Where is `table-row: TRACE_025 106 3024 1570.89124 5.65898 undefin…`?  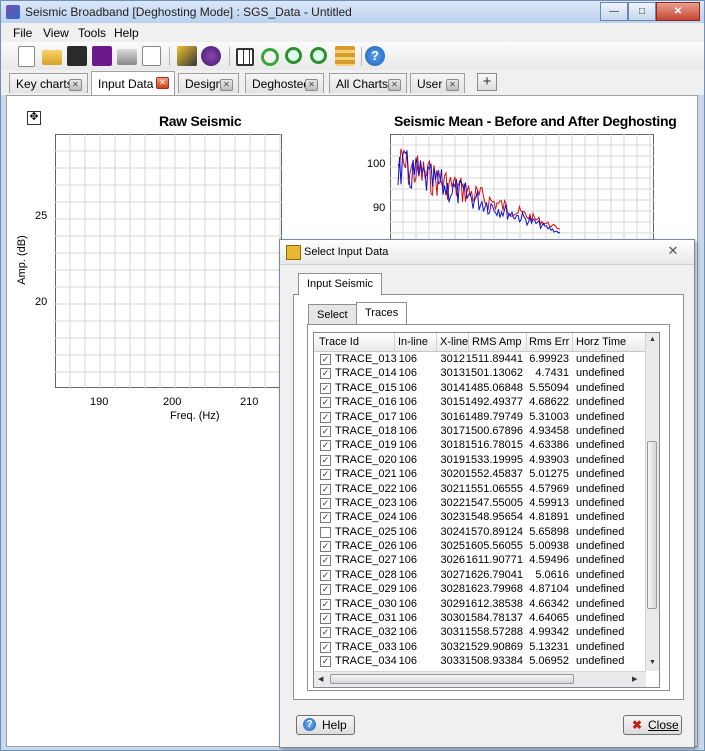
table-row: TRACE_025 106 3024 1570.89124 5.65898 undefin… is located at coordinates (480, 532).